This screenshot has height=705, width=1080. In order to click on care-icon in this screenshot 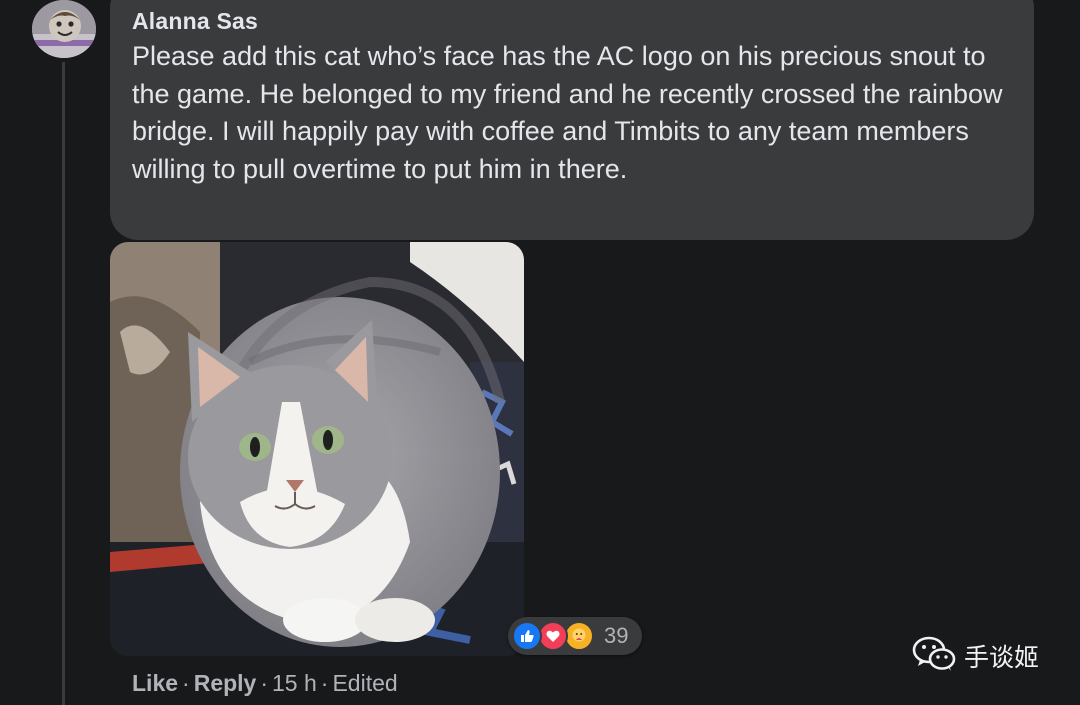, I will do `click(579, 636)`.